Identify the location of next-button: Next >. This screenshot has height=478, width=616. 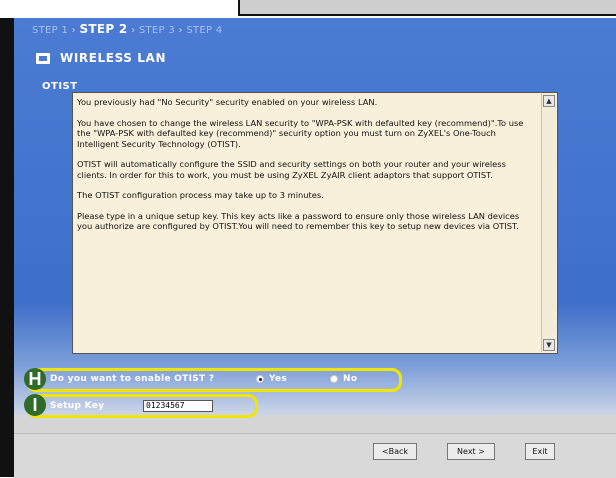
(471, 451).